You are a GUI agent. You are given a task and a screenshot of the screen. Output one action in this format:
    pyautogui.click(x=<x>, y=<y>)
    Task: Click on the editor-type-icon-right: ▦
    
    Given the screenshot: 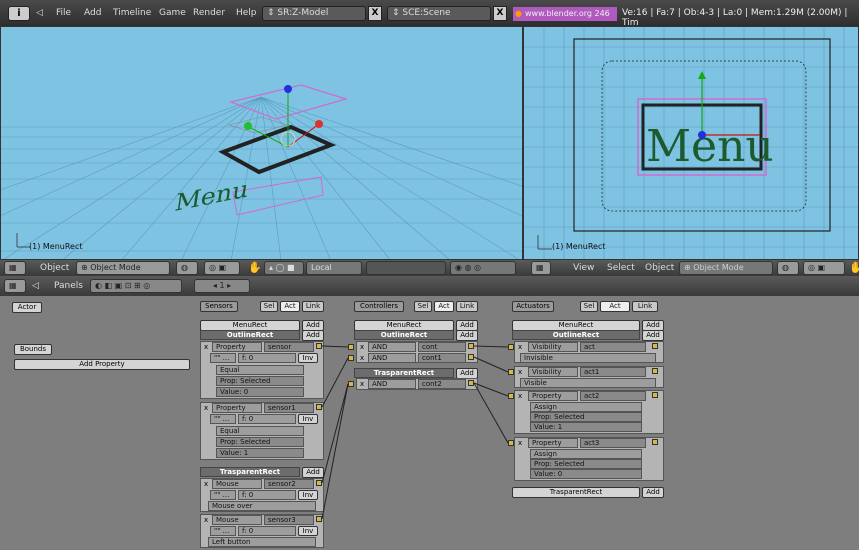 What is the action you would take?
    pyautogui.click(x=541, y=268)
    